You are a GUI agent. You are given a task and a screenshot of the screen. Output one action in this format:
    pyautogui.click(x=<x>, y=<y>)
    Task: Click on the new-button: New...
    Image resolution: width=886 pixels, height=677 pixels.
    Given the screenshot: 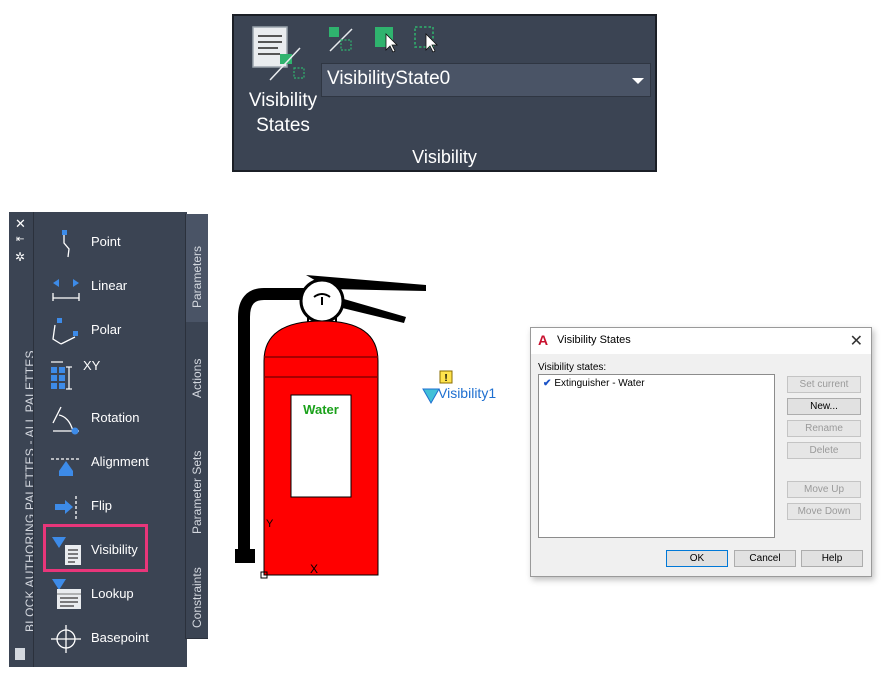 What is the action you would take?
    pyautogui.click(x=824, y=406)
    